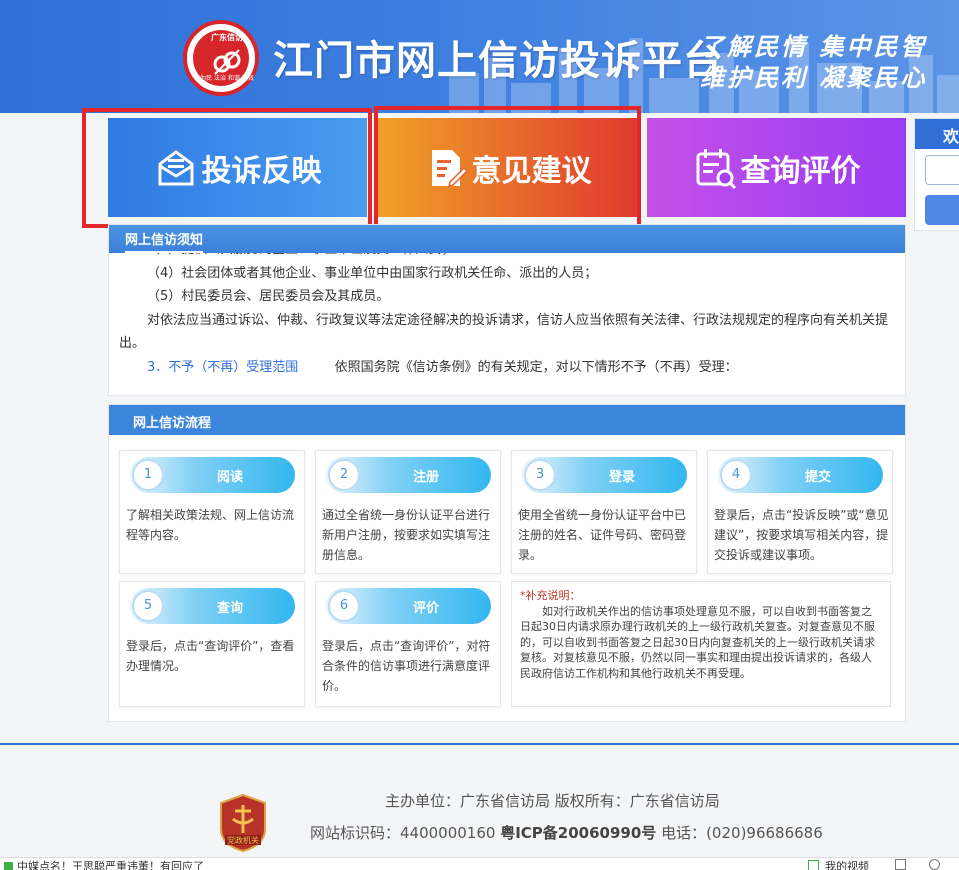 Image resolution: width=959 pixels, height=870 pixels. I want to click on logo-disc: 广东信访 为民 法治 和谐 高效, so click(223, 58).